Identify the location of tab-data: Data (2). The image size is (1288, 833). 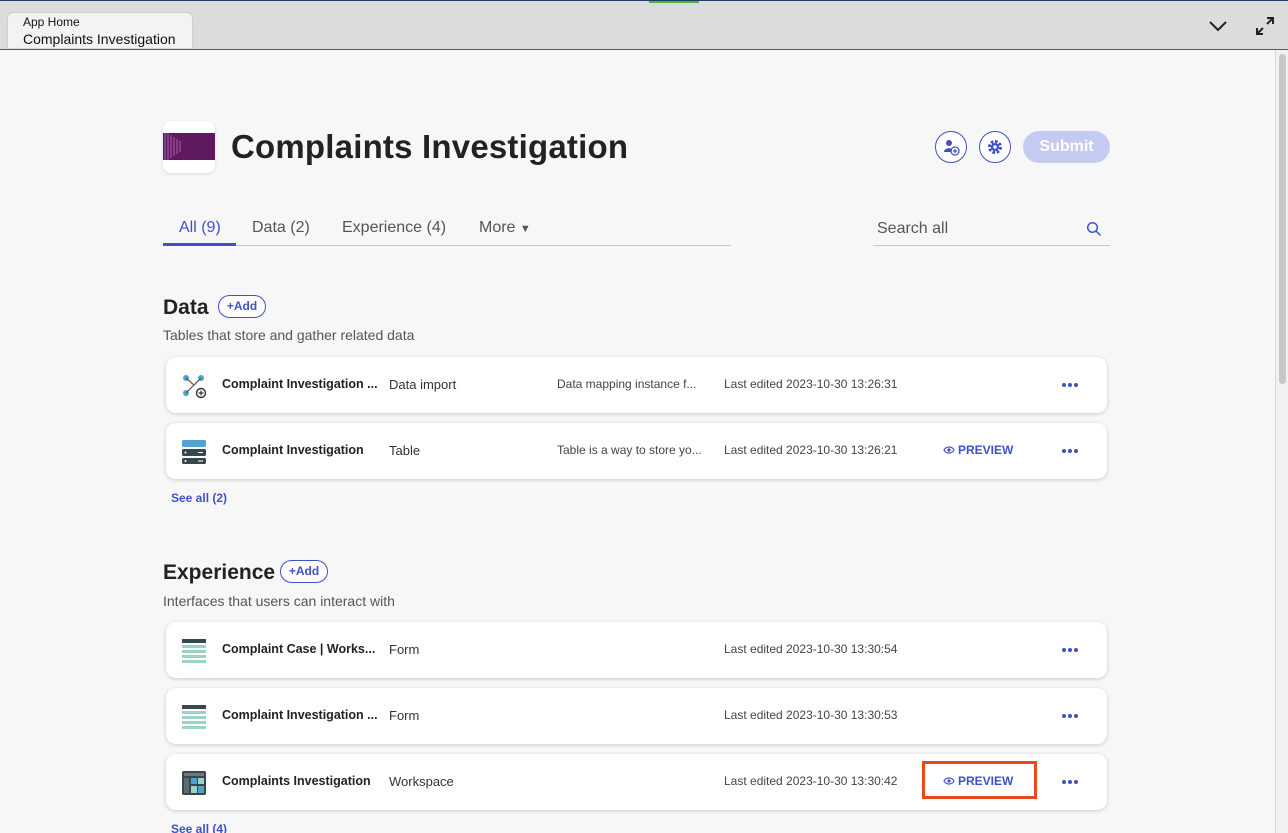
(281, 228).